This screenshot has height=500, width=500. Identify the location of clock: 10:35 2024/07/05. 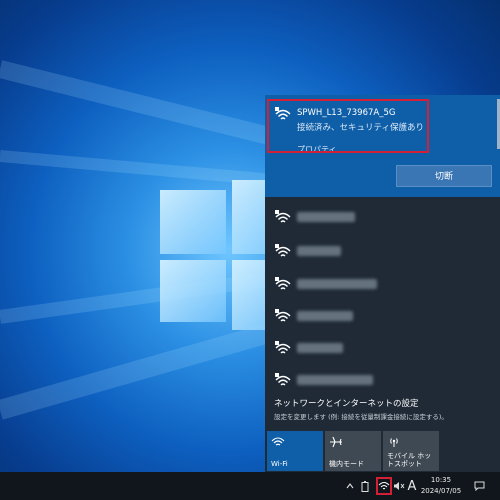
(441, 486).